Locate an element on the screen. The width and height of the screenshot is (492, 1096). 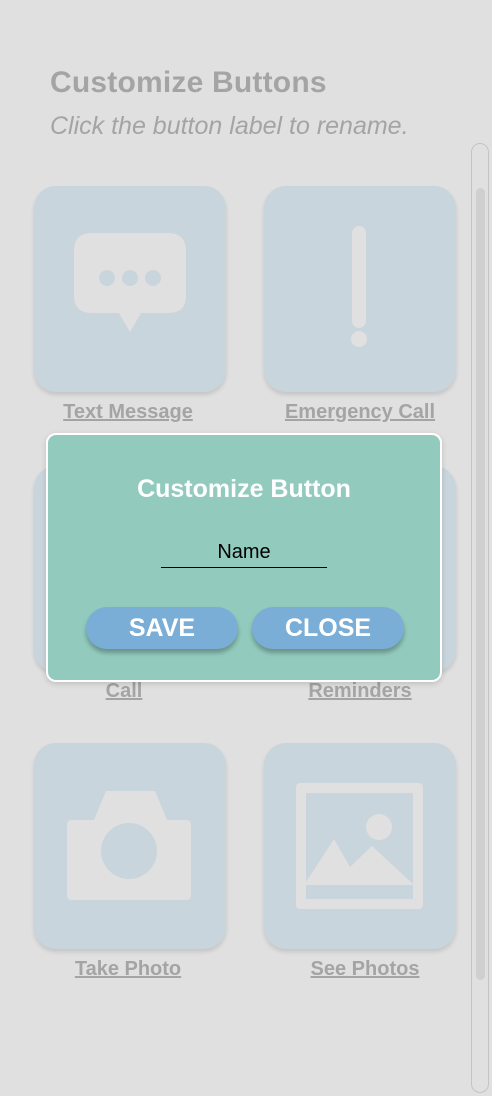
tile-label-emergency-call: Emergency Call is located at coordinates (360, 412).